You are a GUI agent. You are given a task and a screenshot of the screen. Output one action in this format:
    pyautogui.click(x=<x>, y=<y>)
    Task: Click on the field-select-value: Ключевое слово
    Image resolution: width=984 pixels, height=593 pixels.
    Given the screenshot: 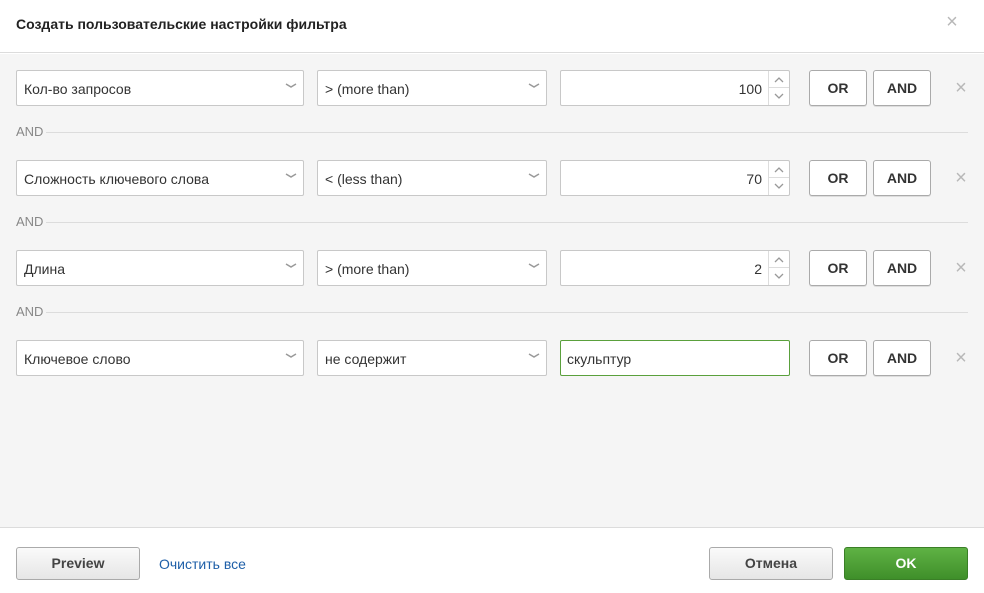 What is the action you would take?
    pyautogui.click(x=77, y=359)
    